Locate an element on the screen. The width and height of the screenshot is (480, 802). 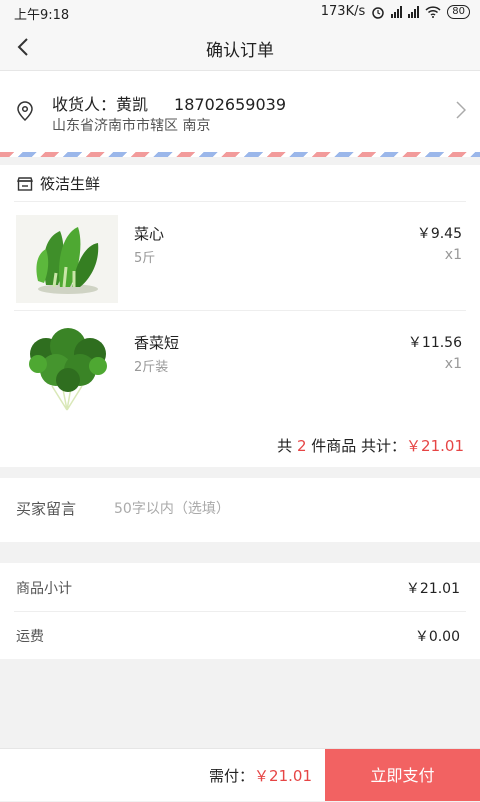
product-spec: 2斤装 is located at coordinates (151, 367).